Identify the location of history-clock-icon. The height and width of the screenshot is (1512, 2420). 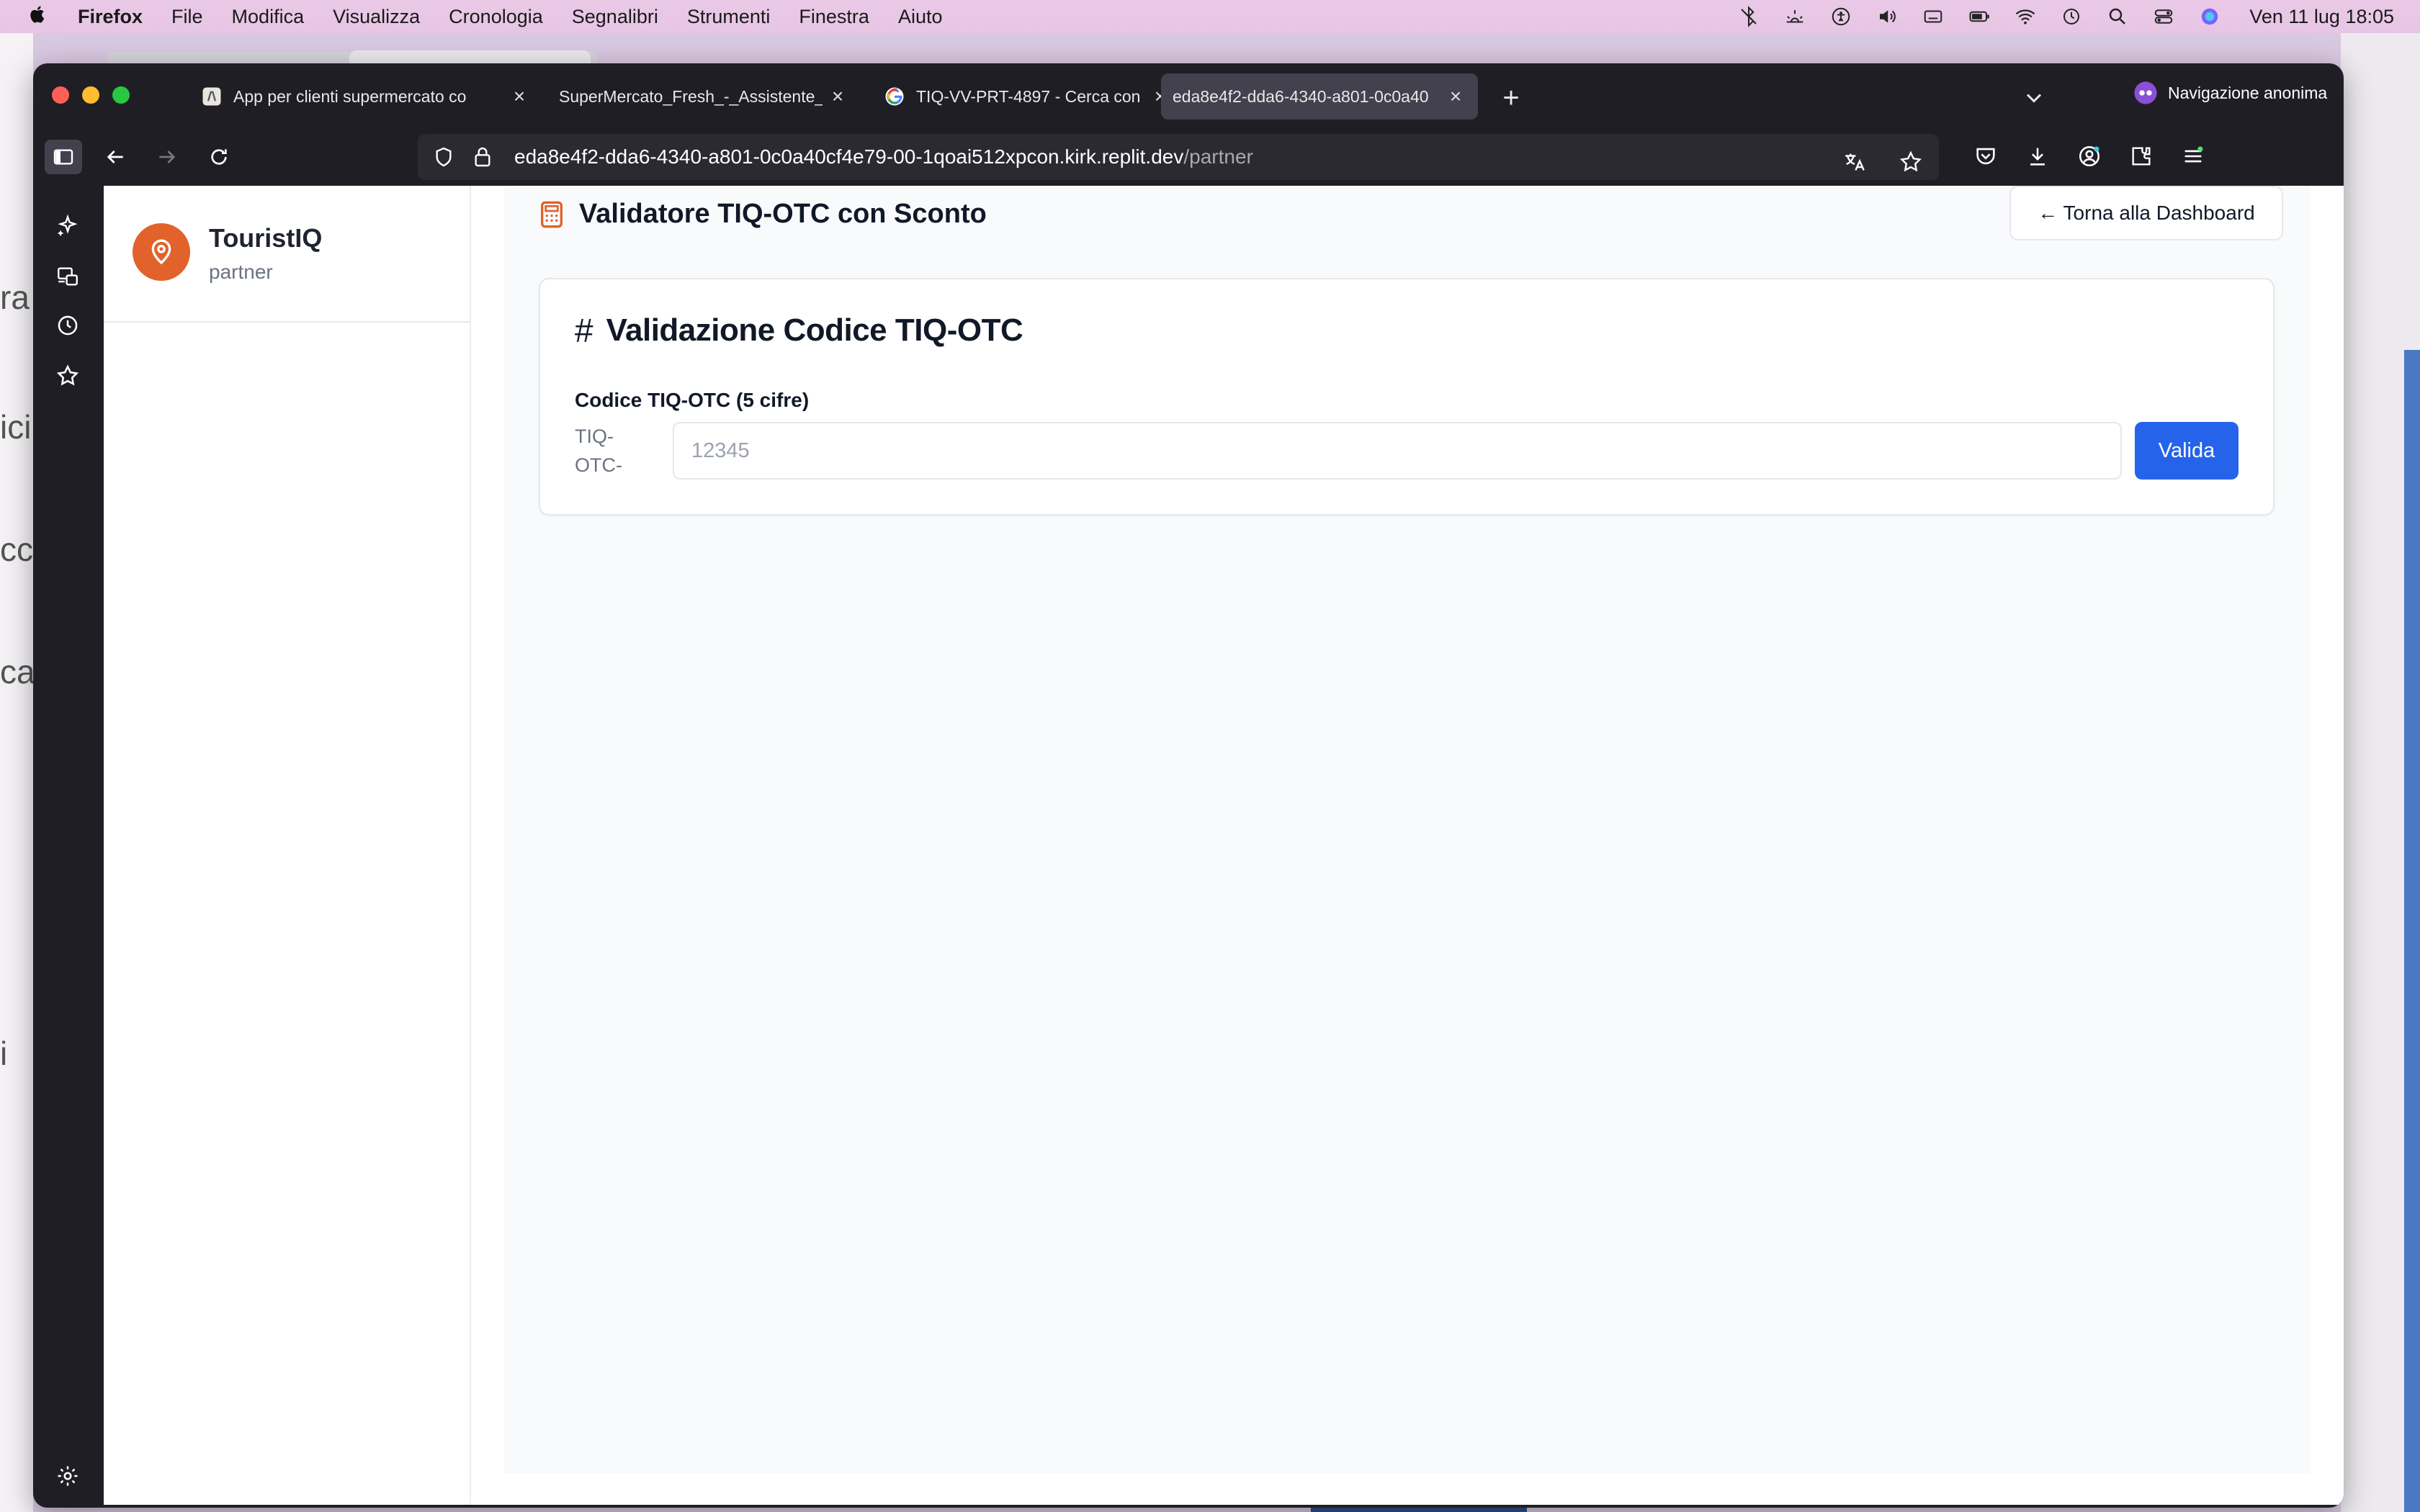
(68, 325).